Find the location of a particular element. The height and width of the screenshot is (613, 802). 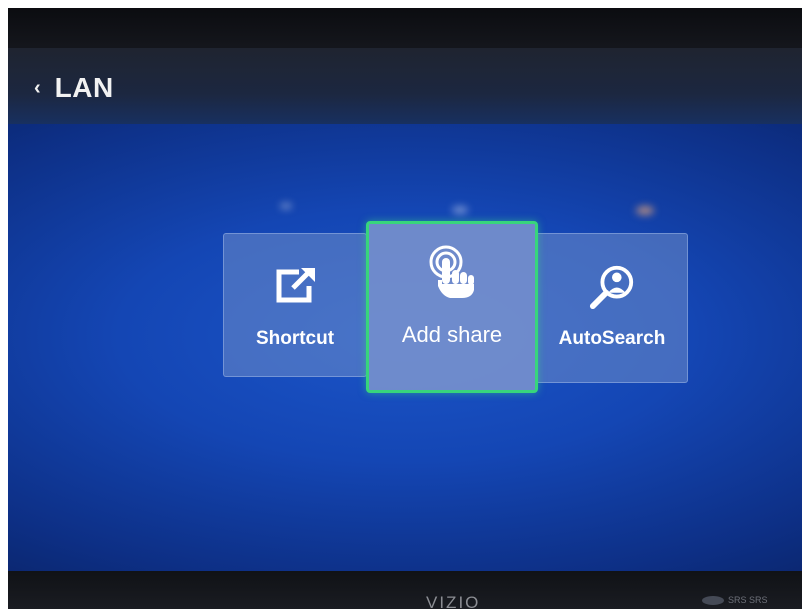

badge-text: SRS SRS is located at coordinates (748, 600).